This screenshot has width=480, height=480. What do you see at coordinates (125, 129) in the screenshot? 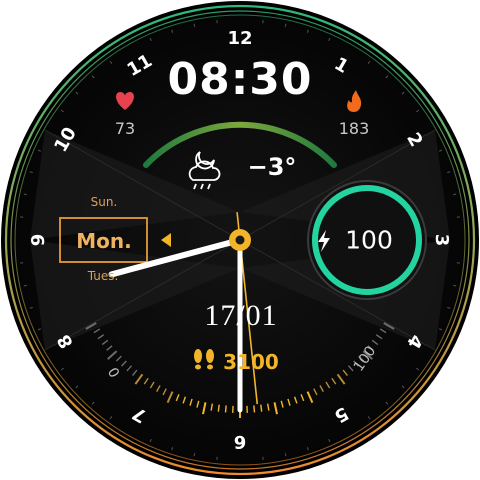
I see `heart-rate-value: 73` at bounding box center [125, 129].